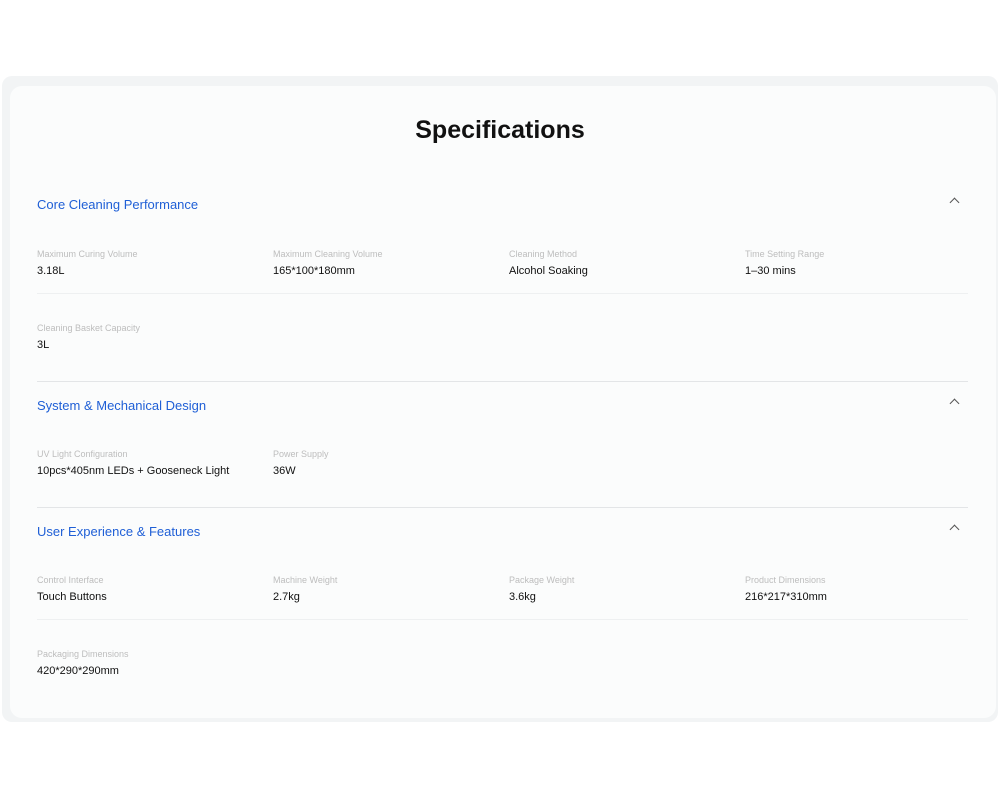 The image size is (1000, 800). Describe the element at coordinates (301, 463) in the screenshot. I see `spec-power-supply: Power Supply 36W` at that location.